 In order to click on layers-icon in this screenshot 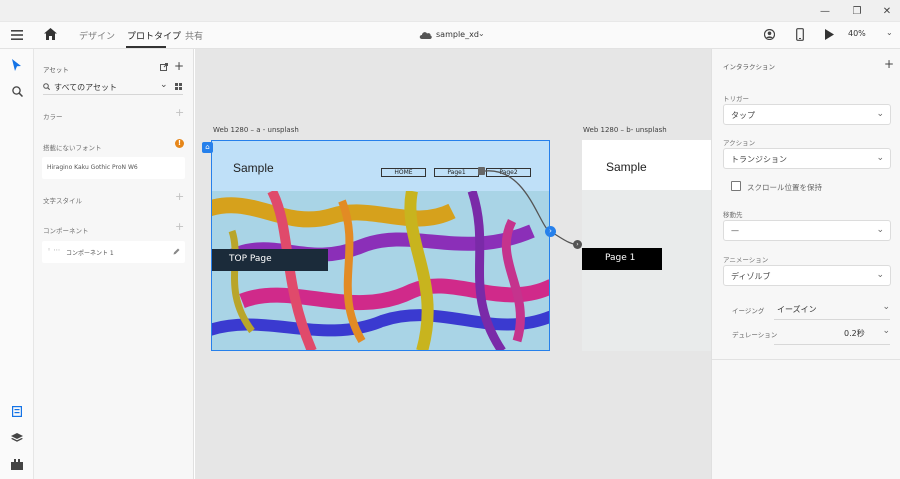, I will do `click(17, 438)`.